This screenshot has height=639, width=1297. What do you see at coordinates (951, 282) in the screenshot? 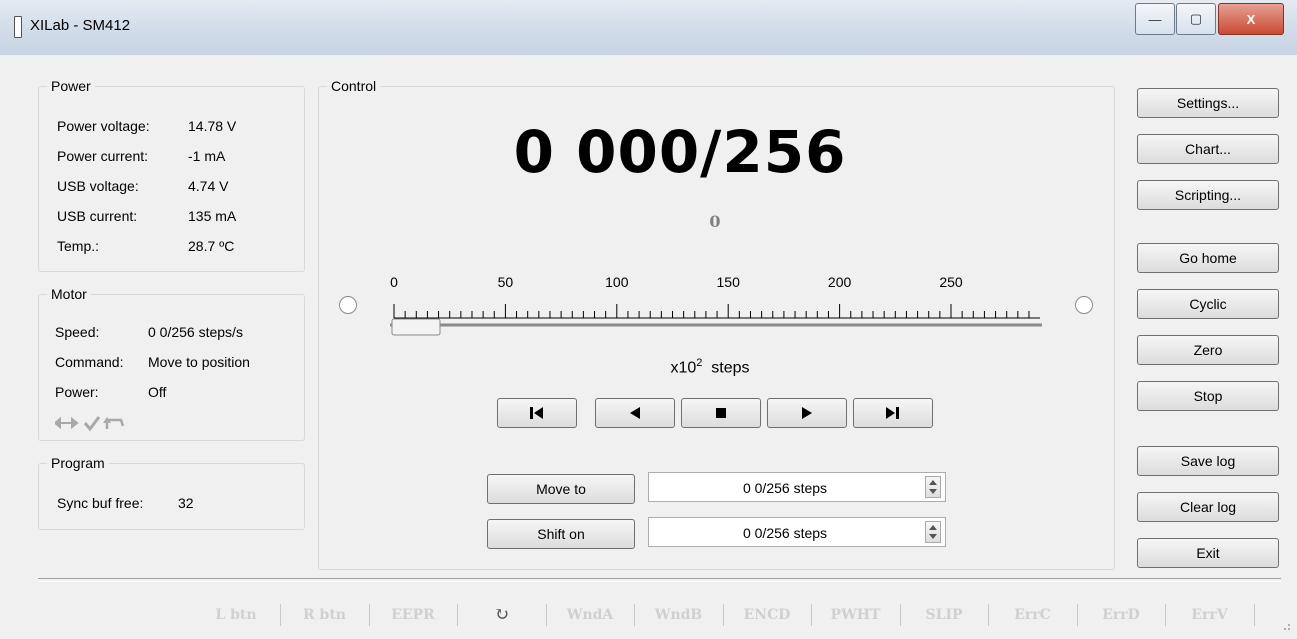
I see `scale-tick-label: 250` at bounding box center [951, 282].